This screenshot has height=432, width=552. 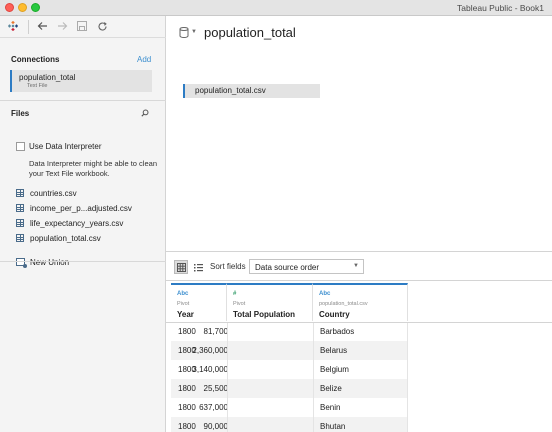 I want to click on file-item-income: income_per_p...adjusted.csv, so click(x=74, y=208).